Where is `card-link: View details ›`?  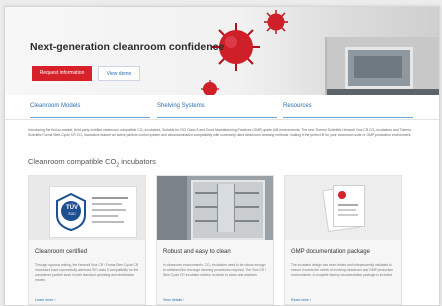
card-link: View details › is located at coordinates (173, 300).